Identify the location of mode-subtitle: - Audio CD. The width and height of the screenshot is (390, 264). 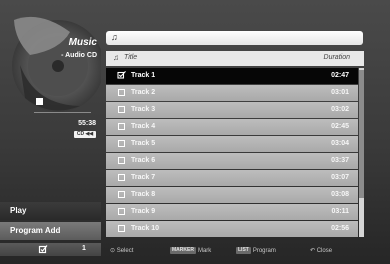
(79, 55).